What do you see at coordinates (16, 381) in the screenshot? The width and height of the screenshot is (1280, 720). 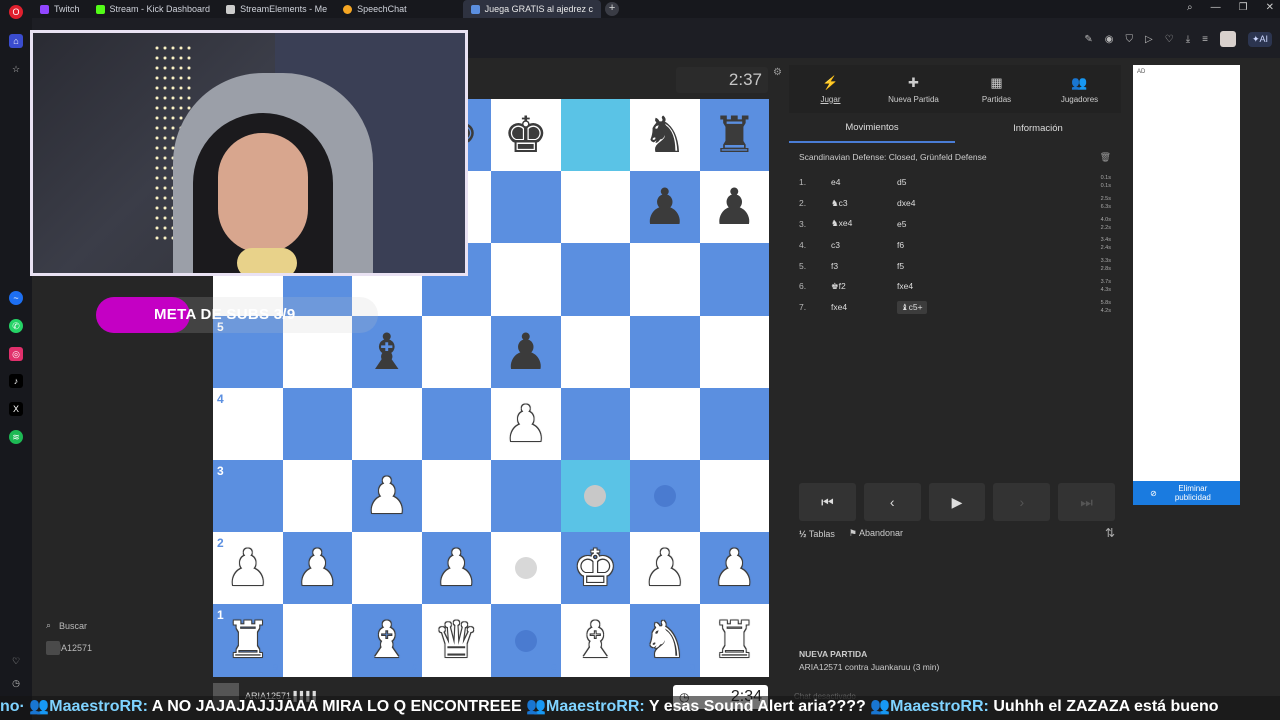 I see `tiktok-icon: ♪` at bounding box center [16, 381].